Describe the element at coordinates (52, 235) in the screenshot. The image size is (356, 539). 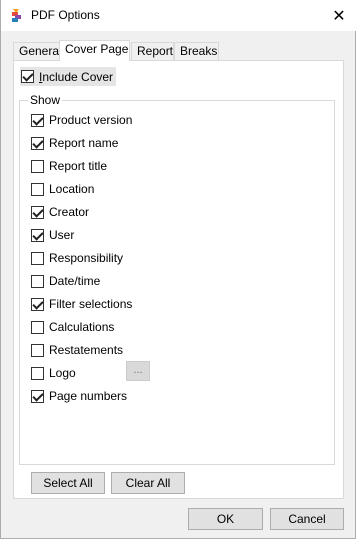
I see `option-user: User` at that location.